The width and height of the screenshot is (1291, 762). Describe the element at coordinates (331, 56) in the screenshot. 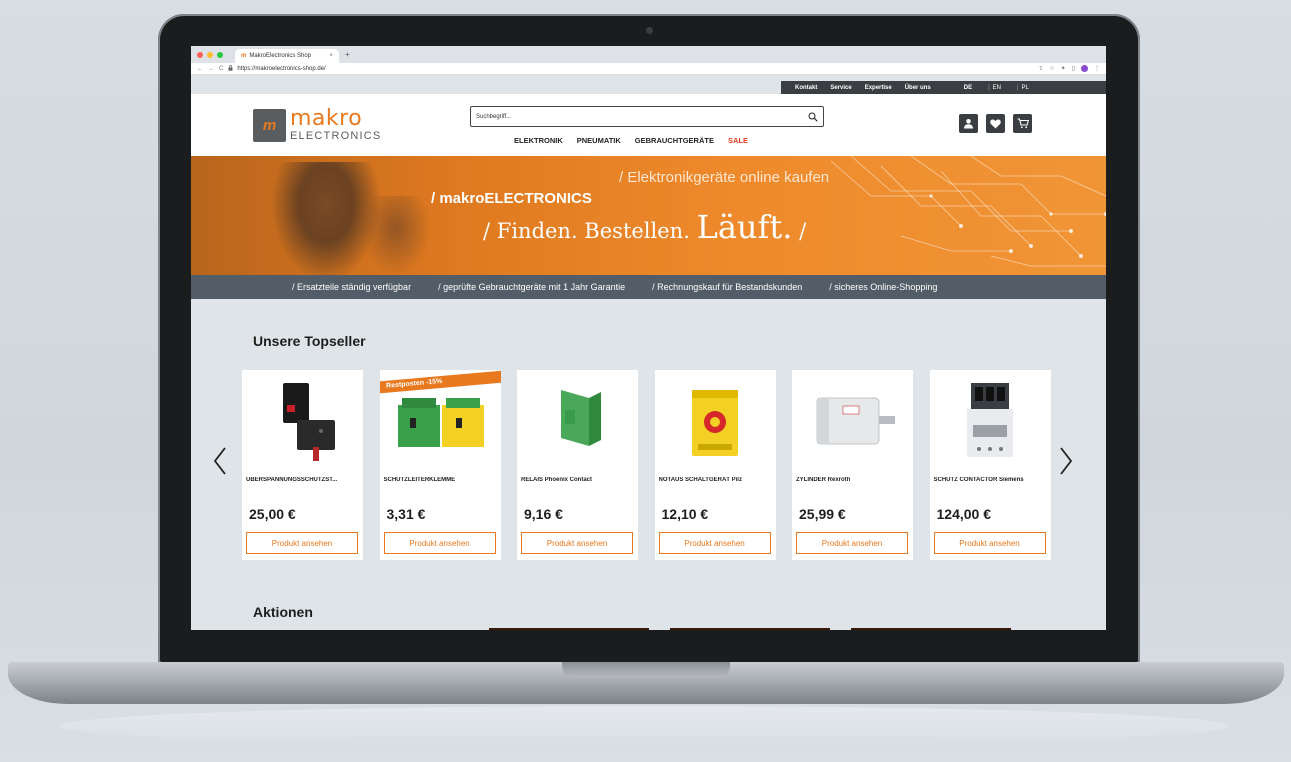

I see `tab-close-icon: ×` at that location.